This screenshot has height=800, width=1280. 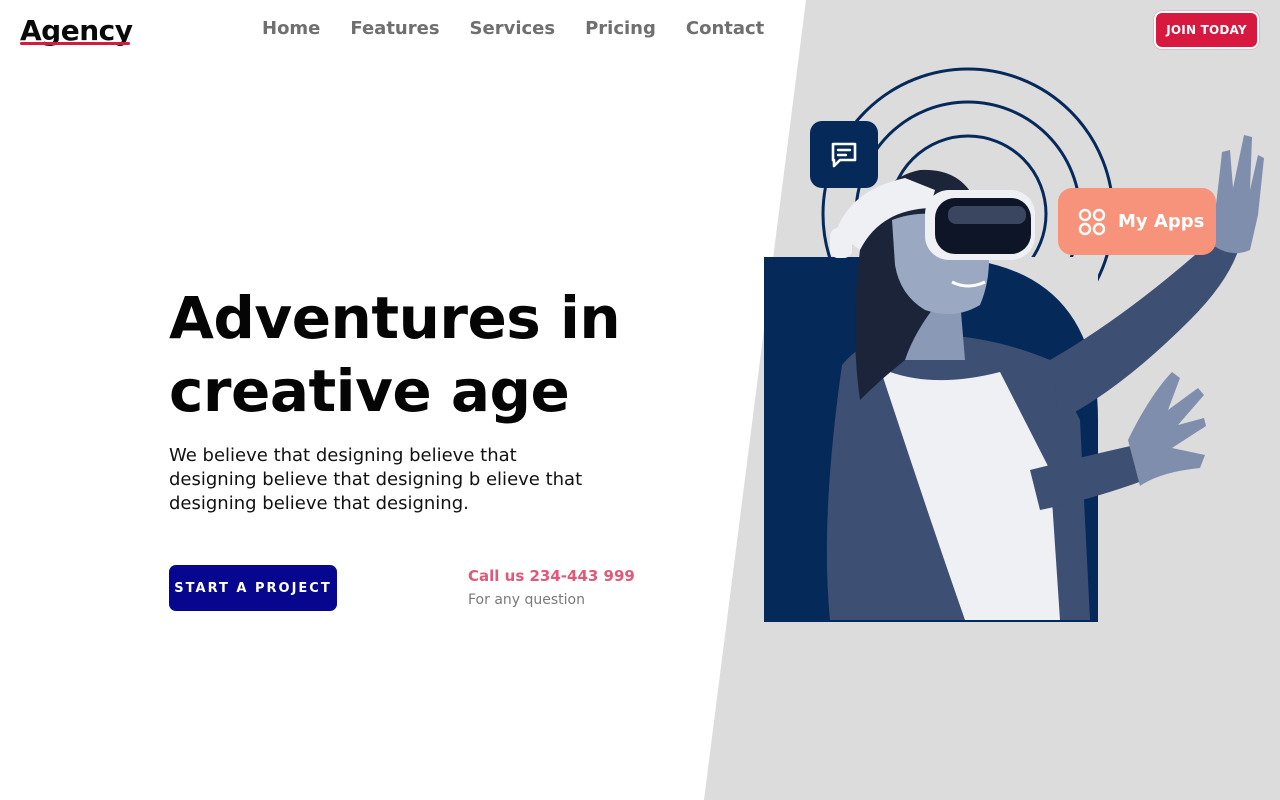 What do you see at coordinates (253, 588) in the screenshot?
I see `start-project-button: START A PROJECT` at bounding box center [253, 588].